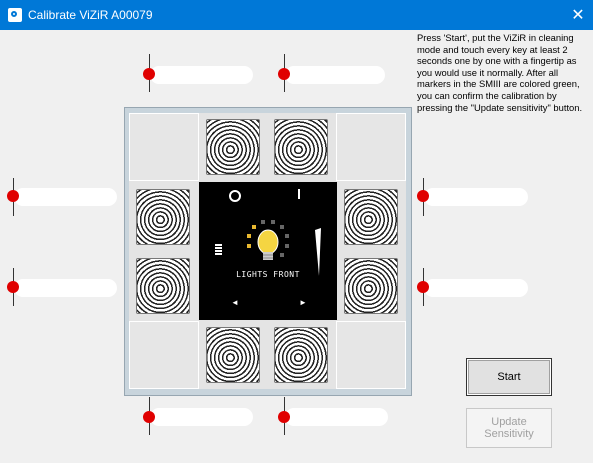  Describe the element at coordinates (164, 355) in the screenshot. I see `corner-key-bottom-left` at that location.